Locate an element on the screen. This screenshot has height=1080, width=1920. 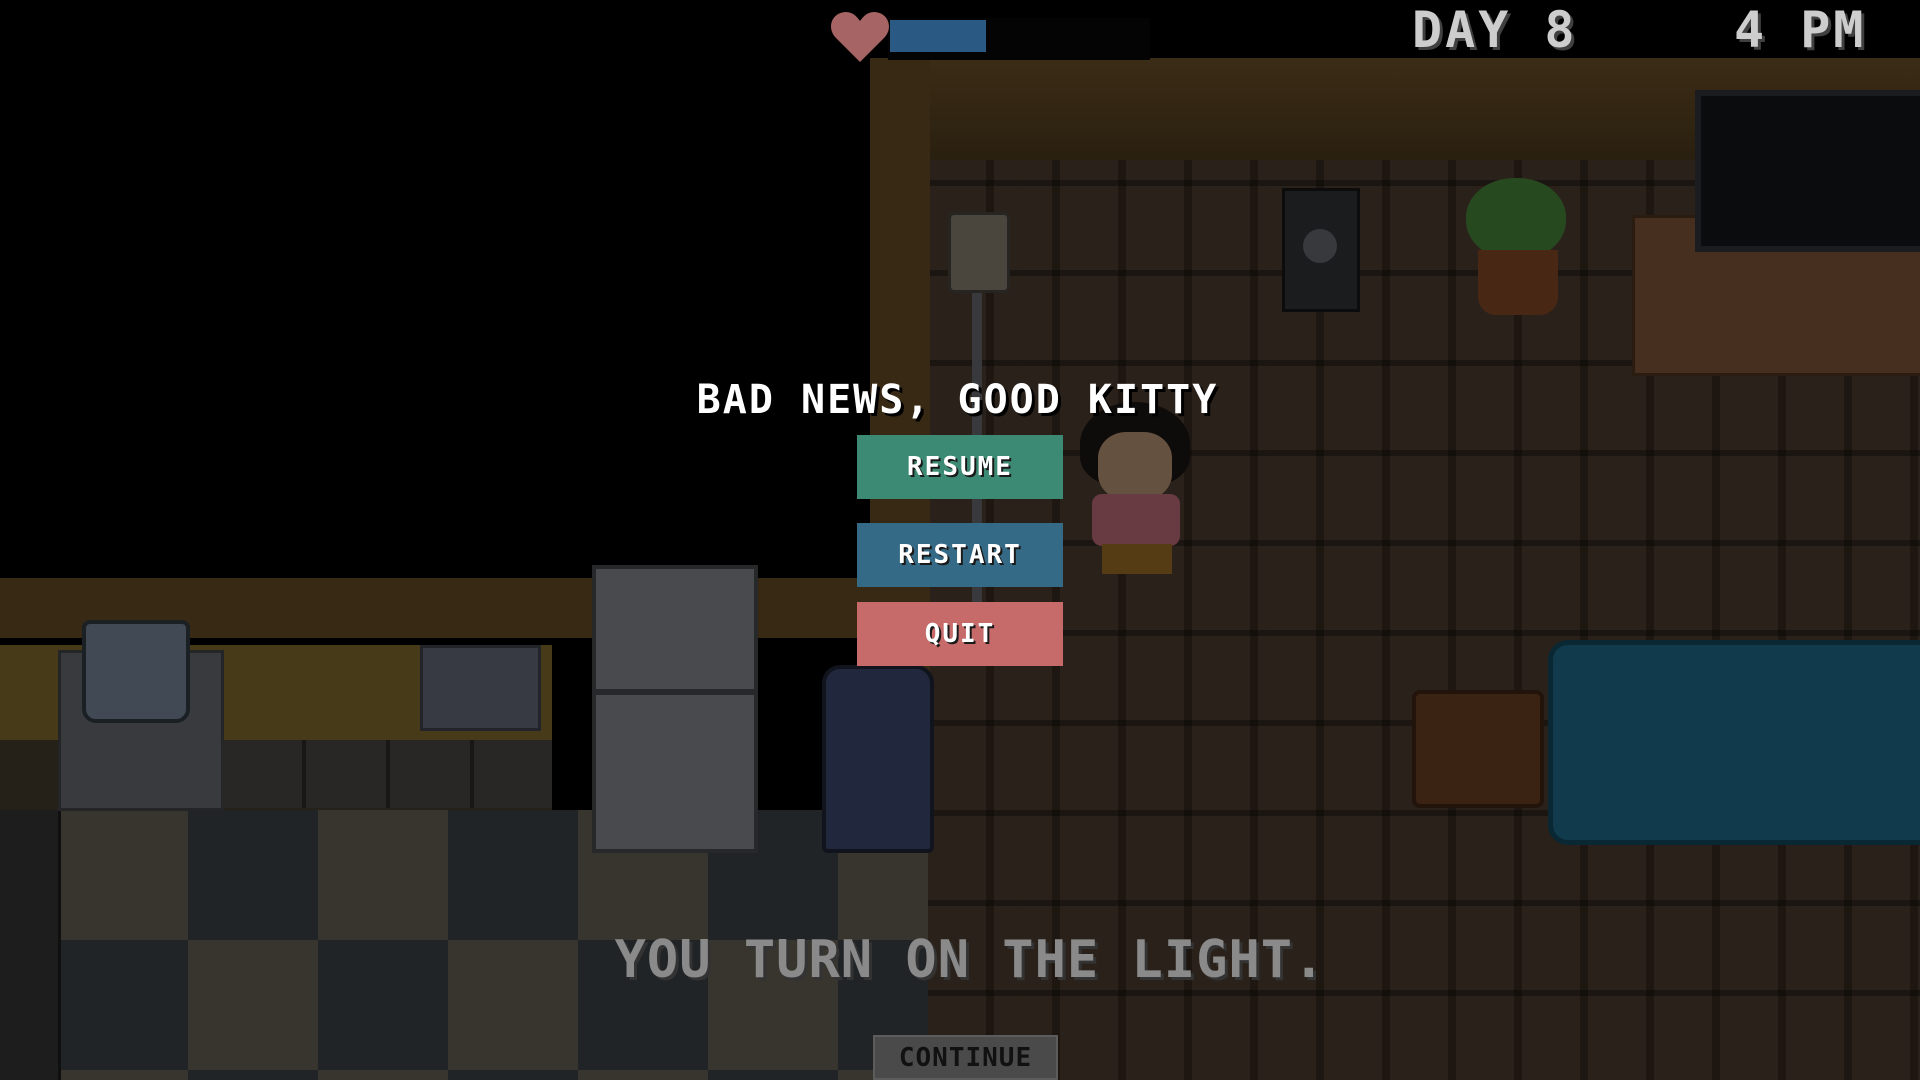
quit-button: QUIT is located at coordinates (960, 634).